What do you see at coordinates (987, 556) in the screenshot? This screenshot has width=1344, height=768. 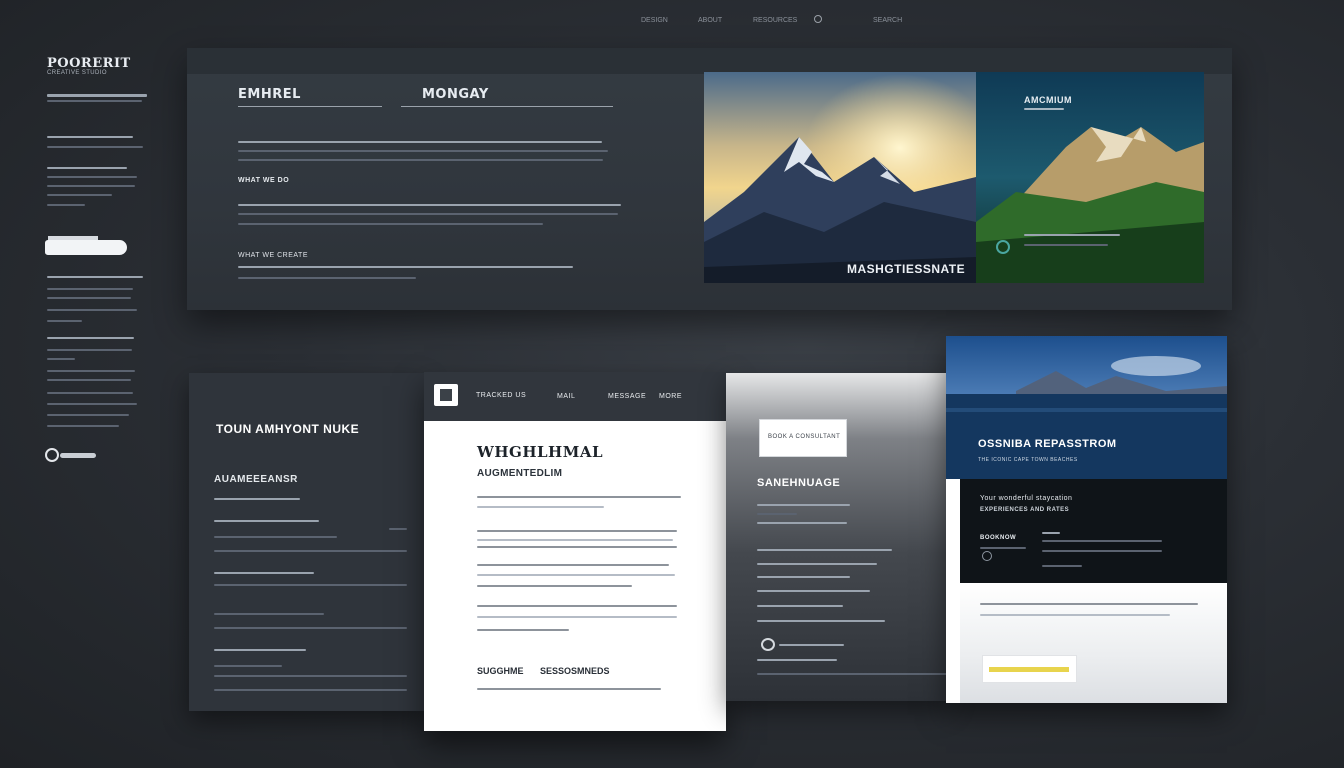 I see `pin-icon` at bounding box center [987, 556].